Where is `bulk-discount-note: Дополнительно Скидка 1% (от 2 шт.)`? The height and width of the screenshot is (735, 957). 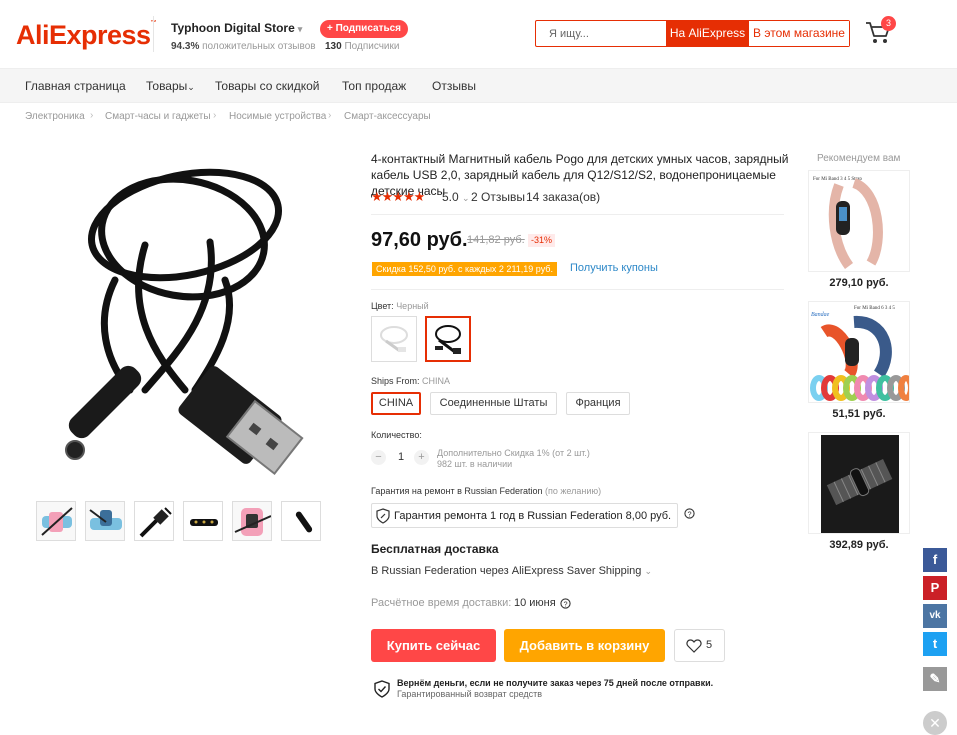 bulk-discount-note: Дополнительно Скидка 1% (от 2 шт.) is located at coordinates (513, 453).